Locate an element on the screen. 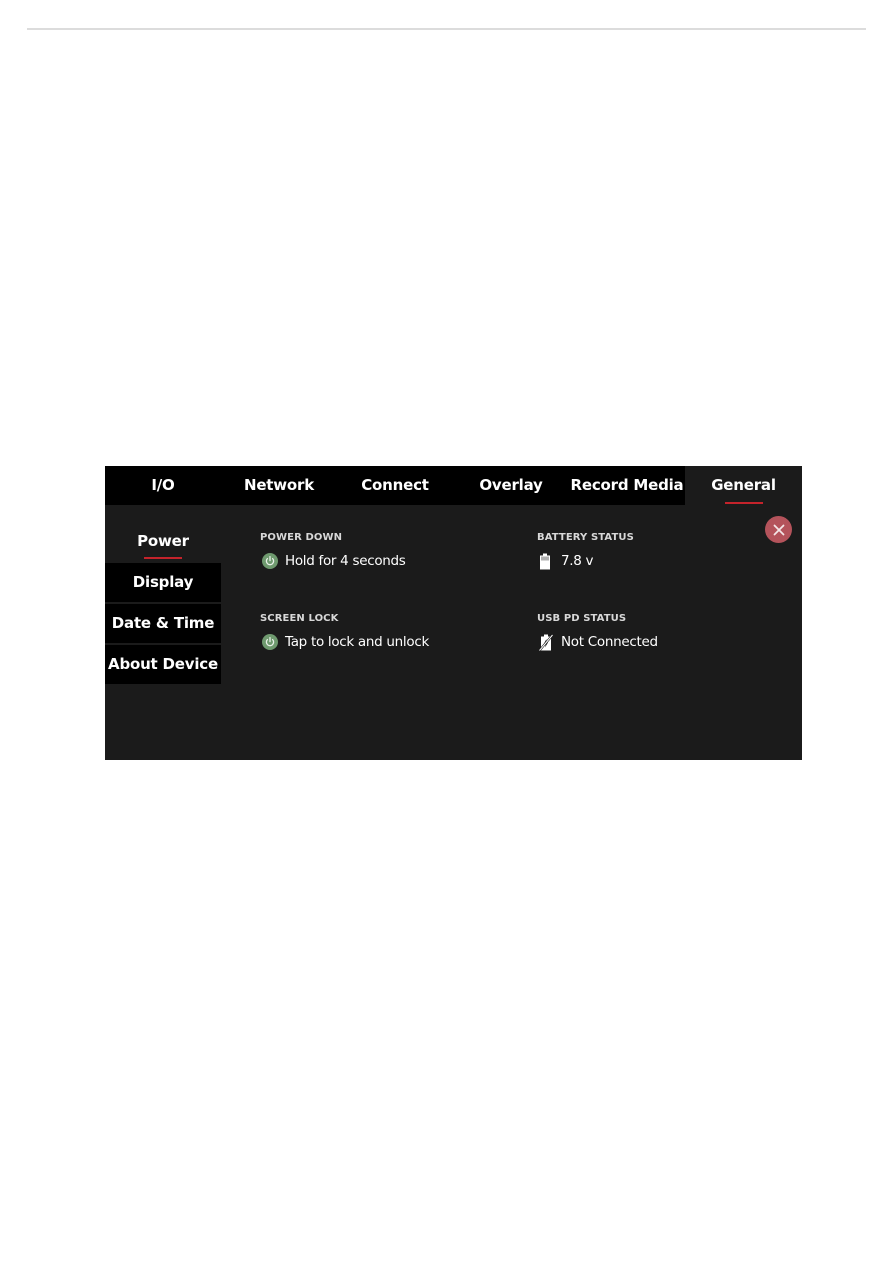 The image size is (893, 1263). sidebar-item-label: Display is located at coordinates (163, 582).